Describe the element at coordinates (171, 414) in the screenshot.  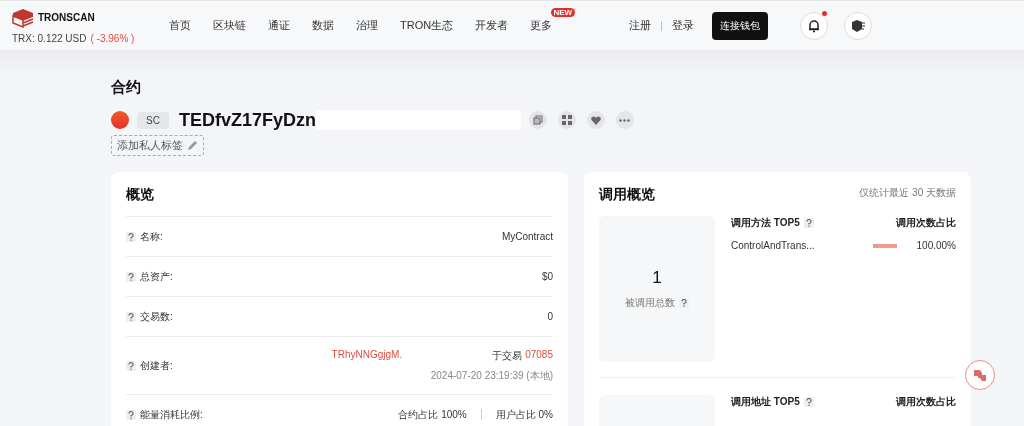
I see `field-label: 能量消耗比例:` at that location.